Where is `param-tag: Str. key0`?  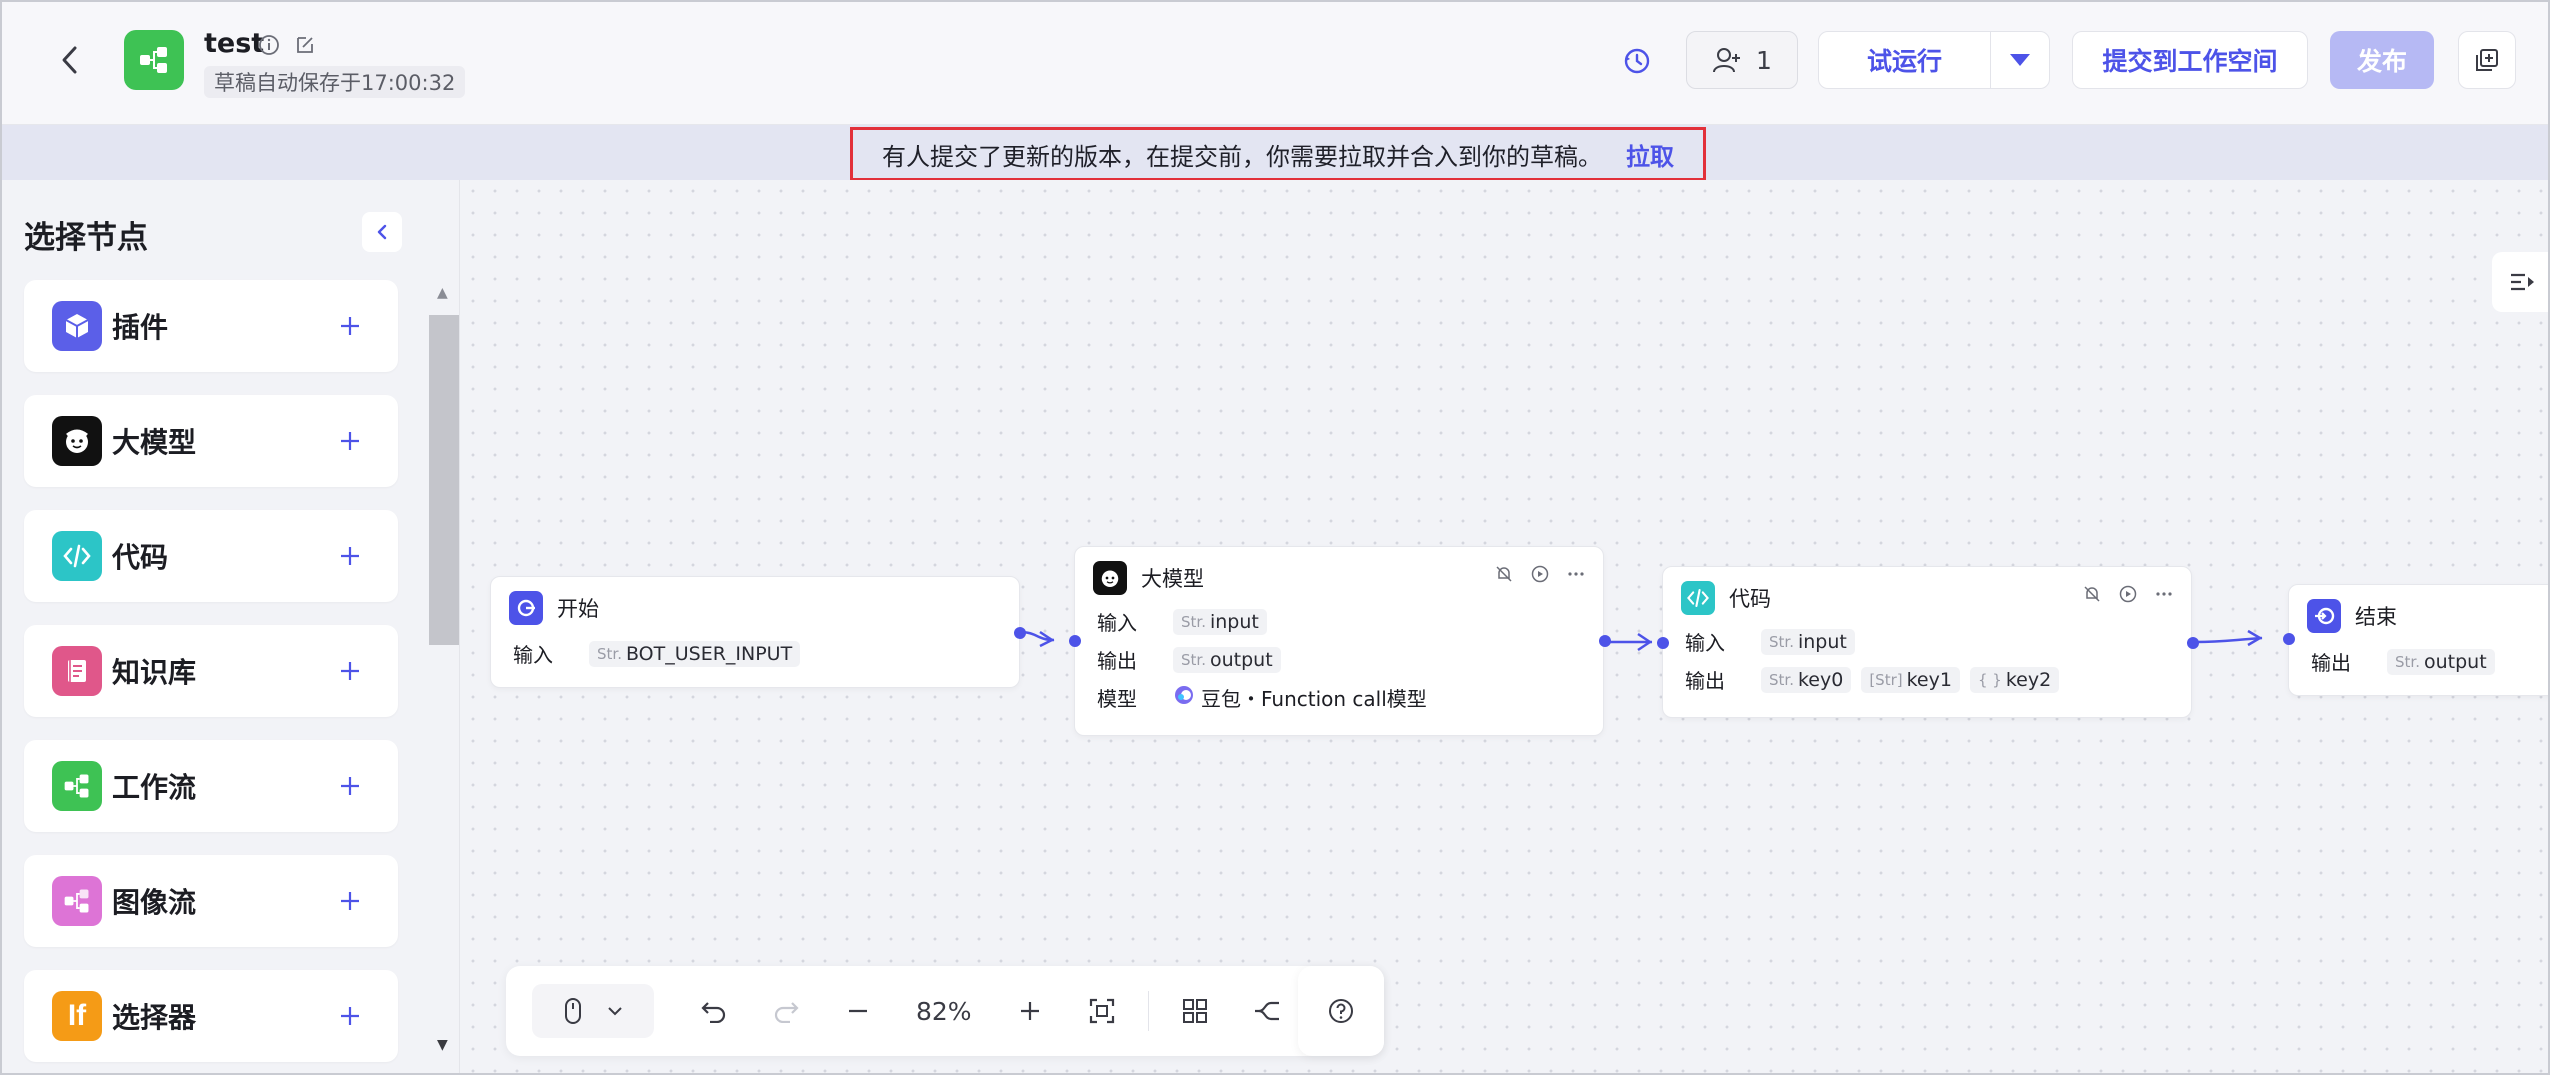 param-tag: Str. key0 is located at coordinates (1806, 679).